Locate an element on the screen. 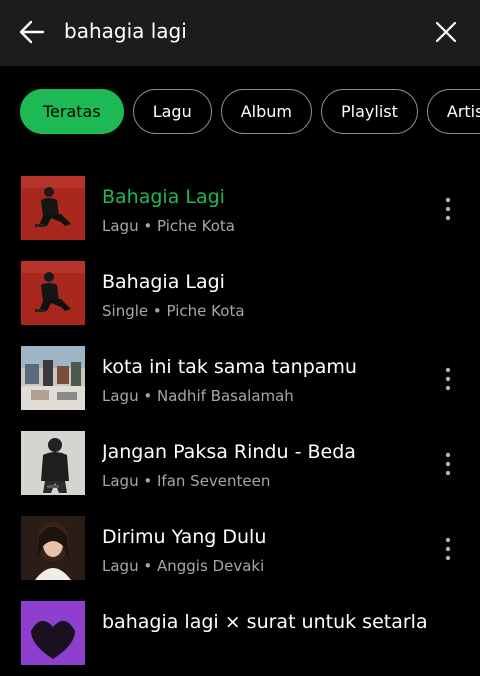 The image size is (480, 676). track-subtitle: Single • Piche Kota is located at coordinates (173, 311).